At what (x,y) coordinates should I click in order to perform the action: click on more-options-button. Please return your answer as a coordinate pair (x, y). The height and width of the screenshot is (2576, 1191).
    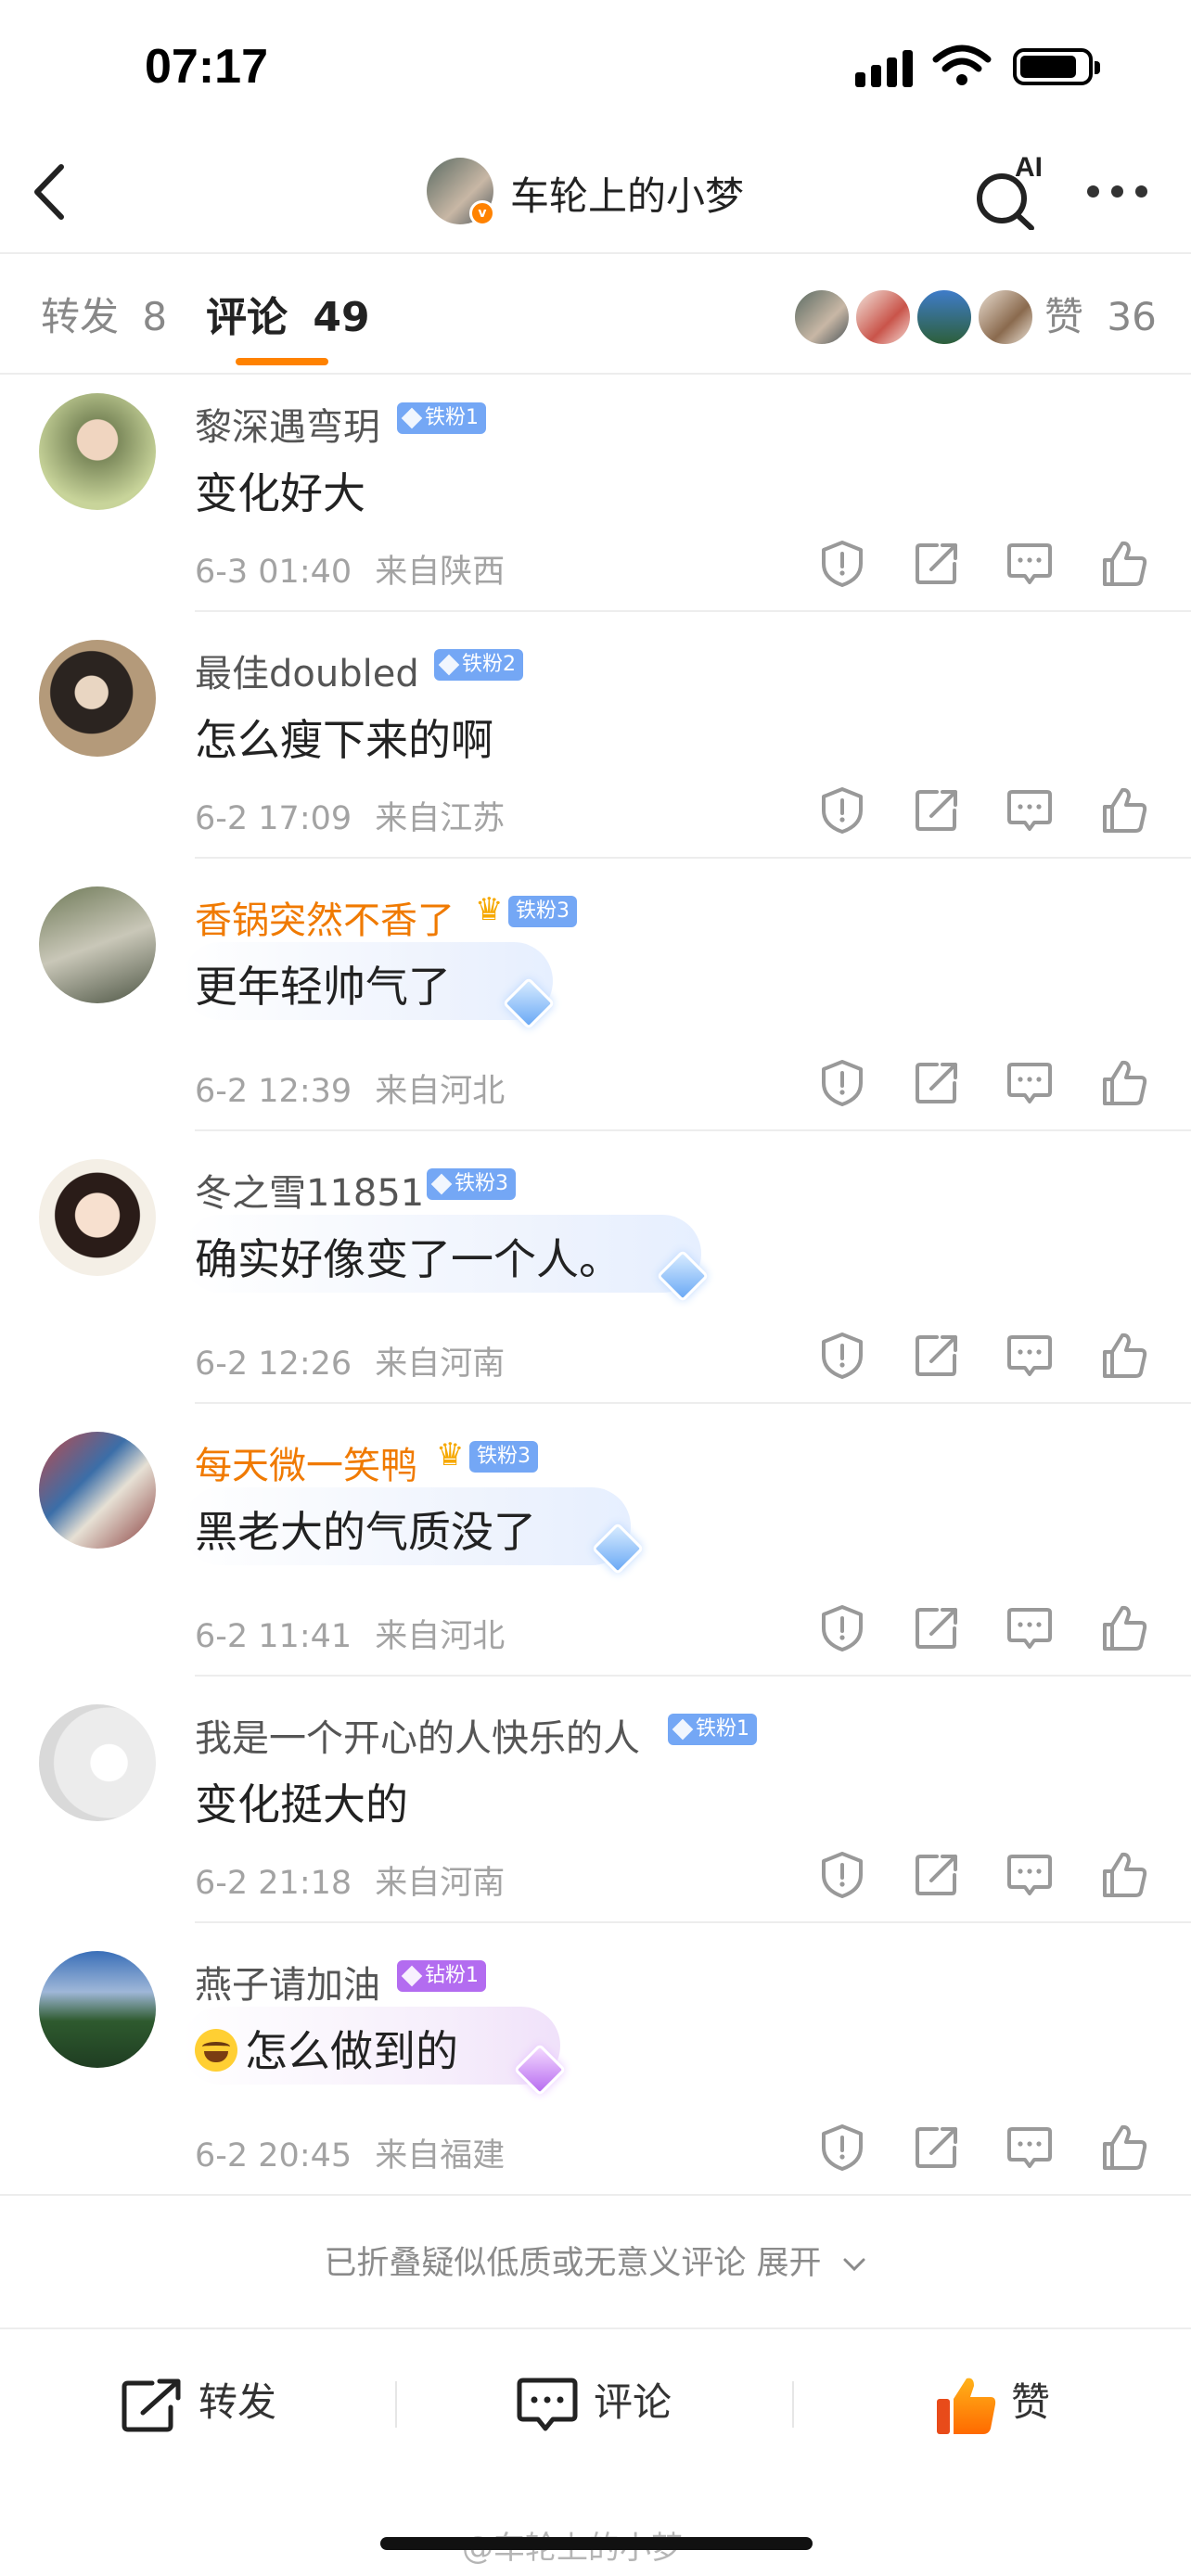
    Looking at the image, I should click on (1117, 191).